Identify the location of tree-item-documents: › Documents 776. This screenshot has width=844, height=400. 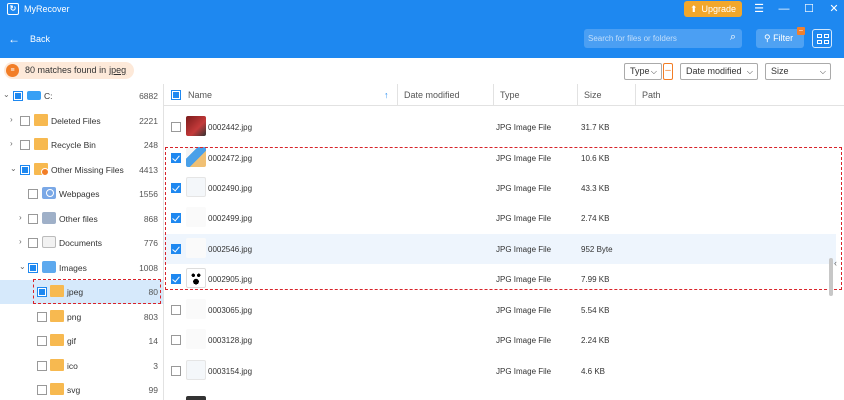
(81, 243).